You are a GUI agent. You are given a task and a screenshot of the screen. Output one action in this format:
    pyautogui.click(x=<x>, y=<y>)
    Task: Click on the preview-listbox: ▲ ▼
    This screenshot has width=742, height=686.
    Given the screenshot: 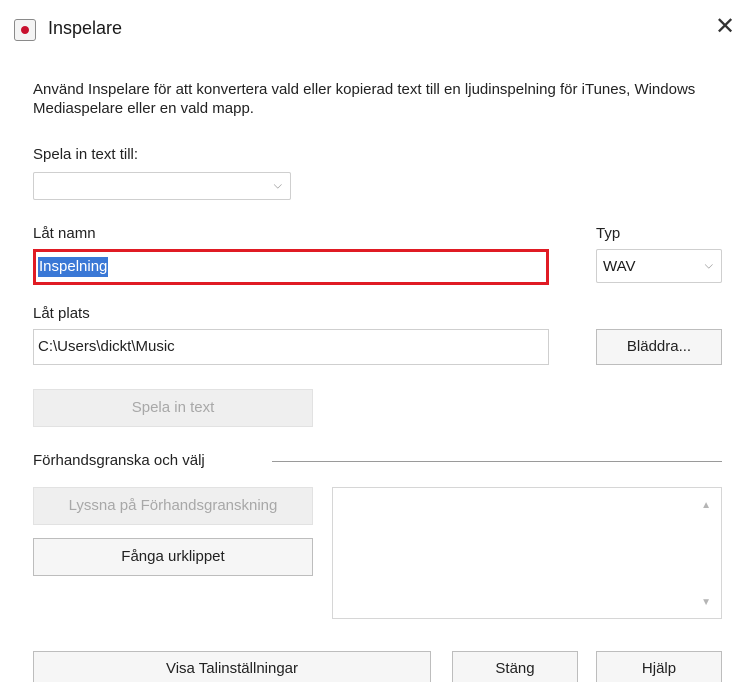 What is the action you would take?
    pyautogui.click(x=527, y=553)
    